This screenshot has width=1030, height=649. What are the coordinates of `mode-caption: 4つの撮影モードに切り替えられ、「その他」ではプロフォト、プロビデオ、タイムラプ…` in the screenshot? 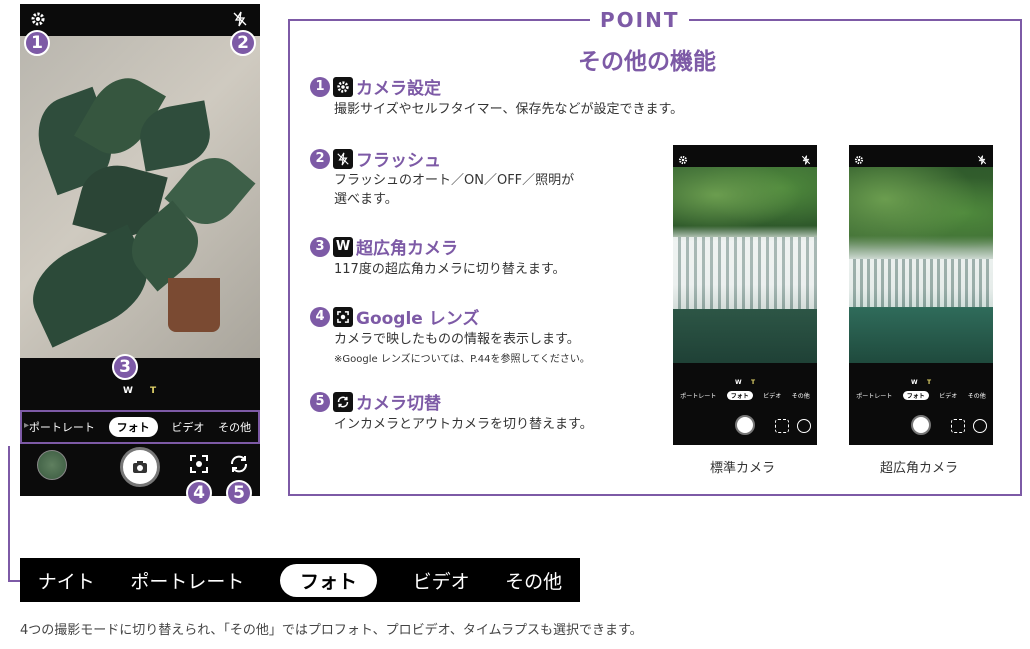 It's located at (331, 630).